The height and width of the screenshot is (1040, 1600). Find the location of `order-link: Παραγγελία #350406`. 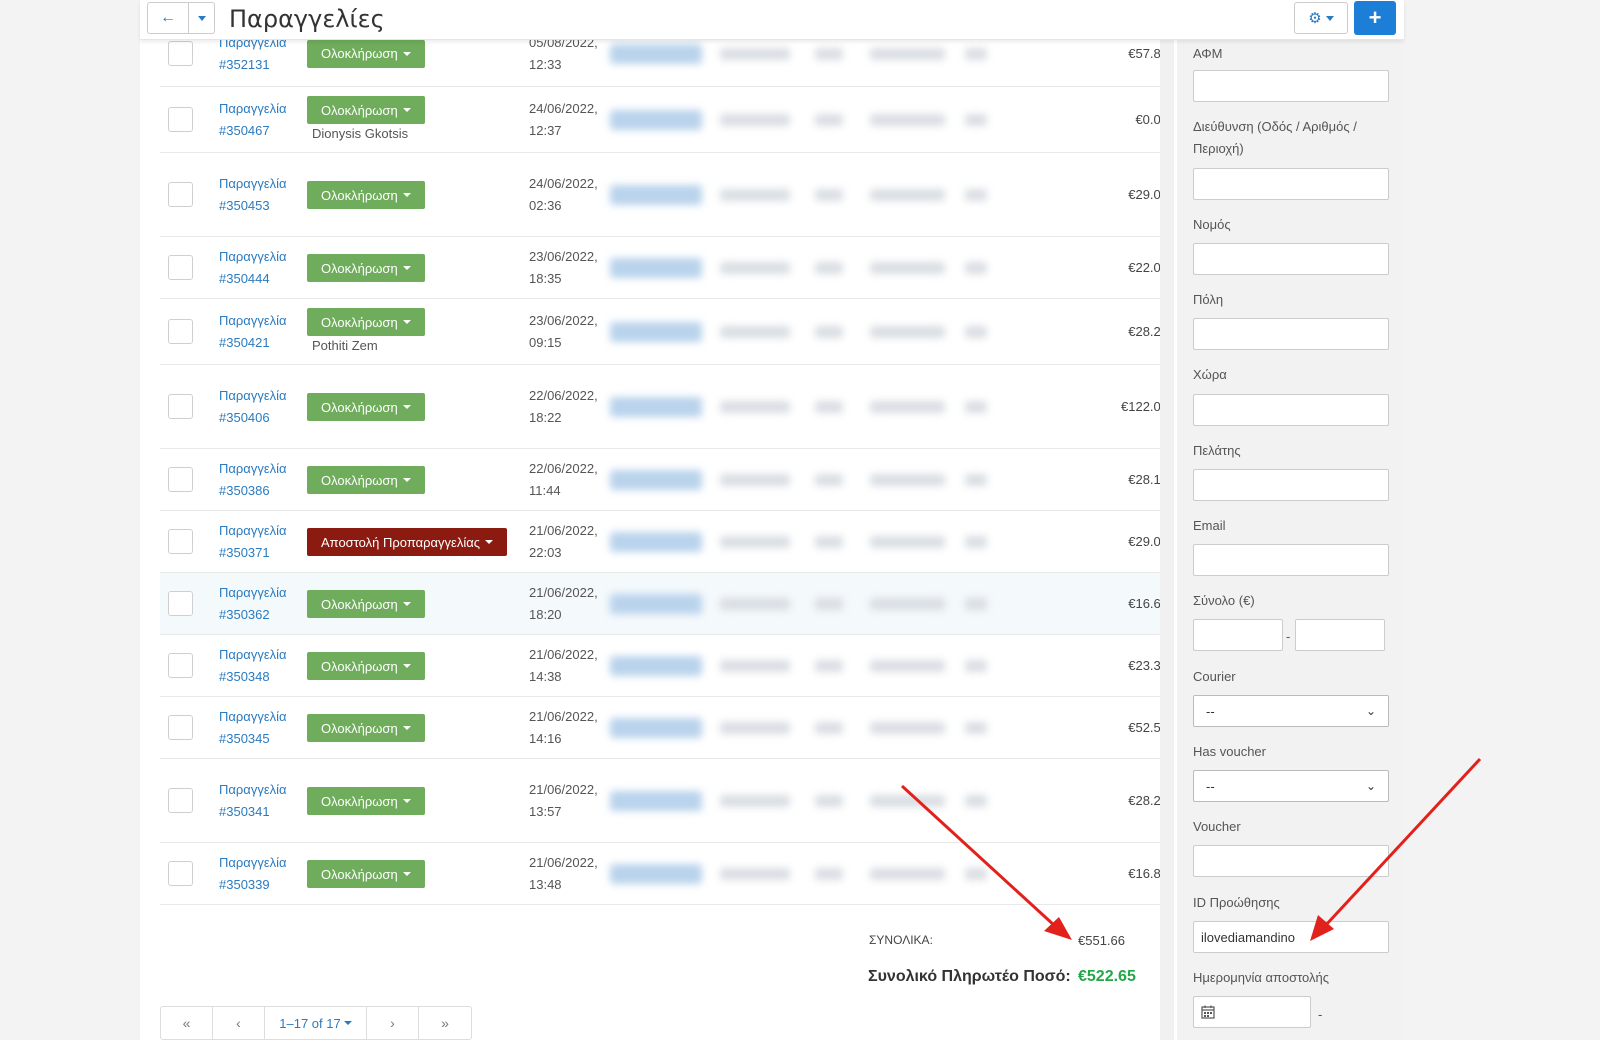

order-link: Παραγγελία #350406 is located at coordinates (253, 407).